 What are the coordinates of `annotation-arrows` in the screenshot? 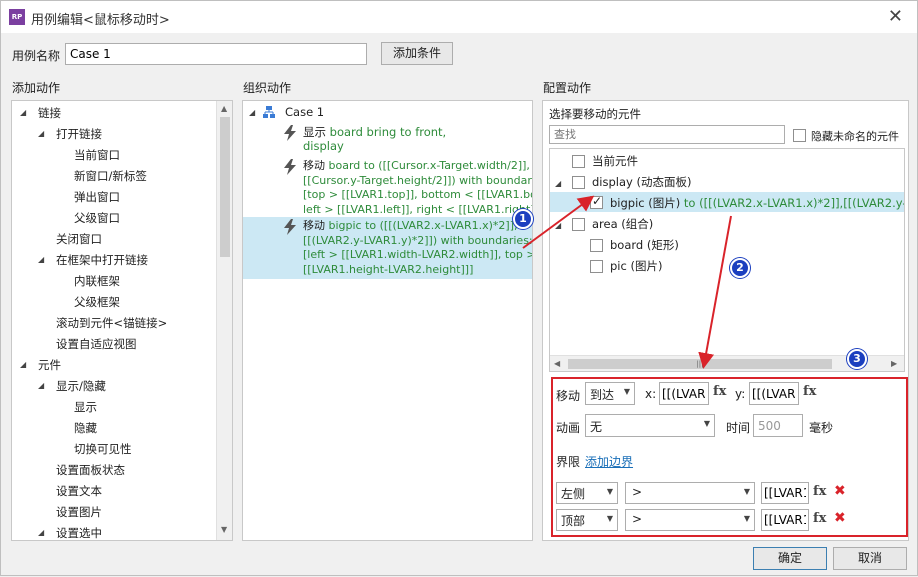 It's located at (627, 282).